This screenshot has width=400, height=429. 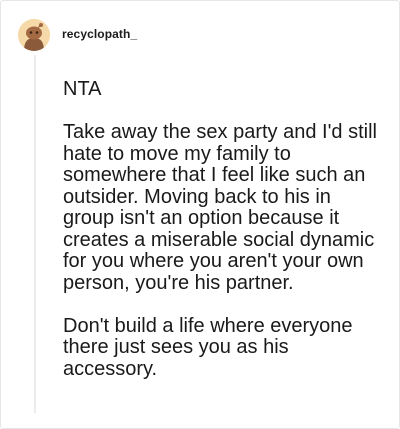 I want to click on snoo-avatar-icon, so click(x=34, y=35).